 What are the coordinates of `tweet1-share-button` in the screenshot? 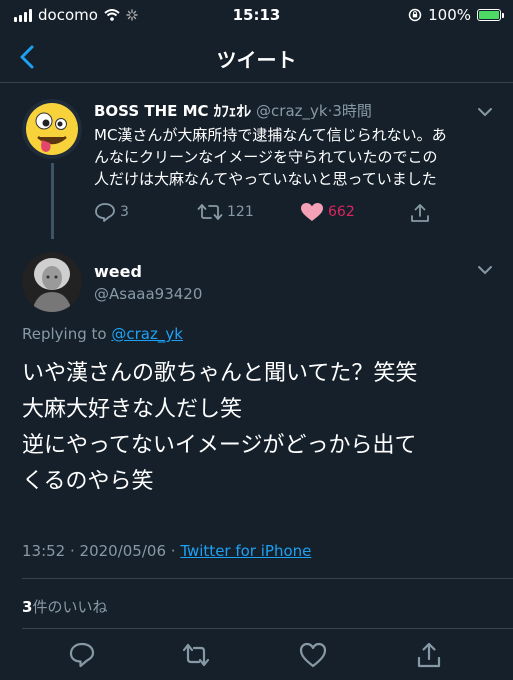 It's located at (420, 213).